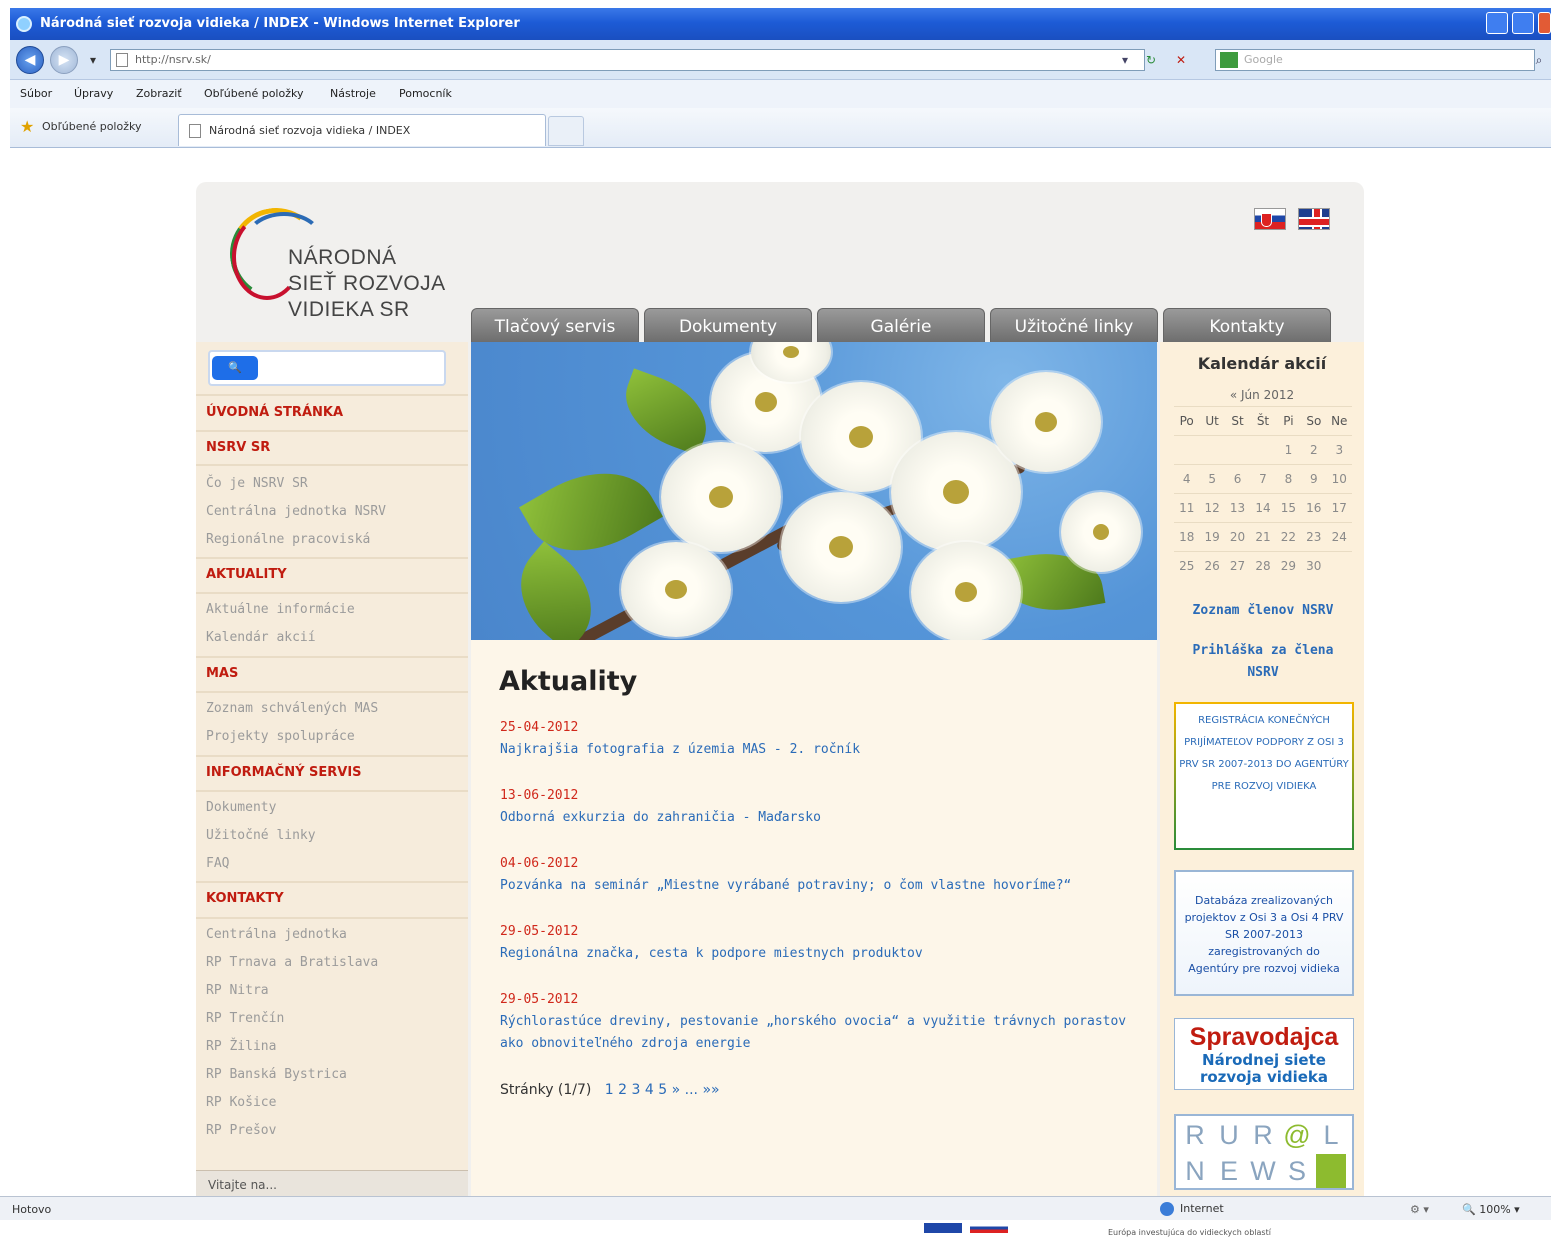  What do you see at coordinates (1288, 479) in the screenshot?
I see `calendar-day: 8` at bounding box center [1288, 479].